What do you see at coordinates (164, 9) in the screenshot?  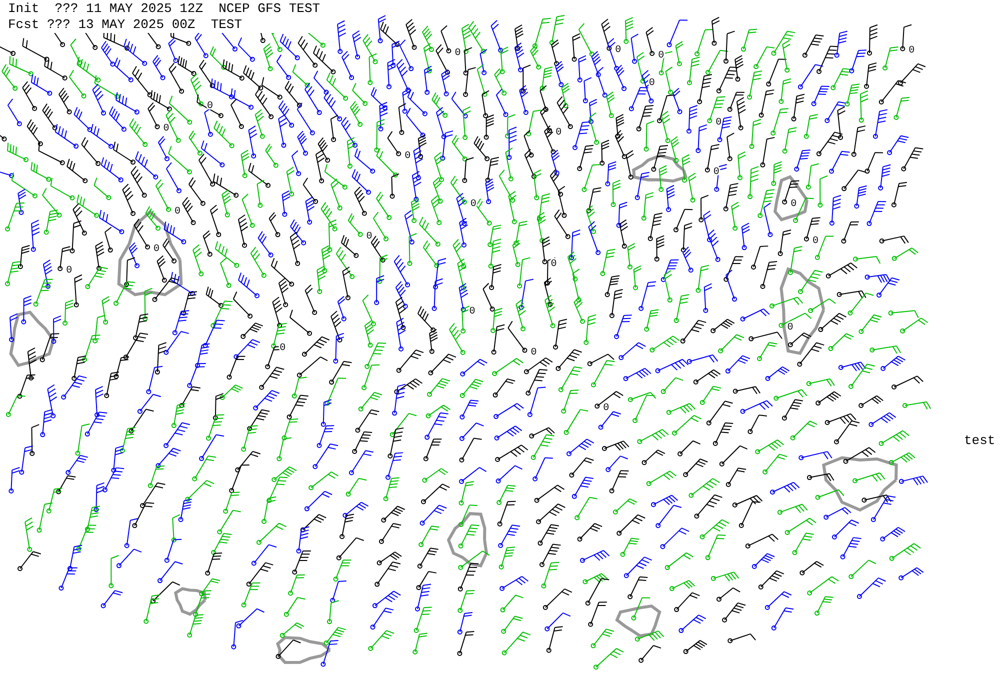 I see `init-time-text: Init ??? 11 MAY 2025 12Z NCEP GFS TEST` at bounding box center [164, 9].